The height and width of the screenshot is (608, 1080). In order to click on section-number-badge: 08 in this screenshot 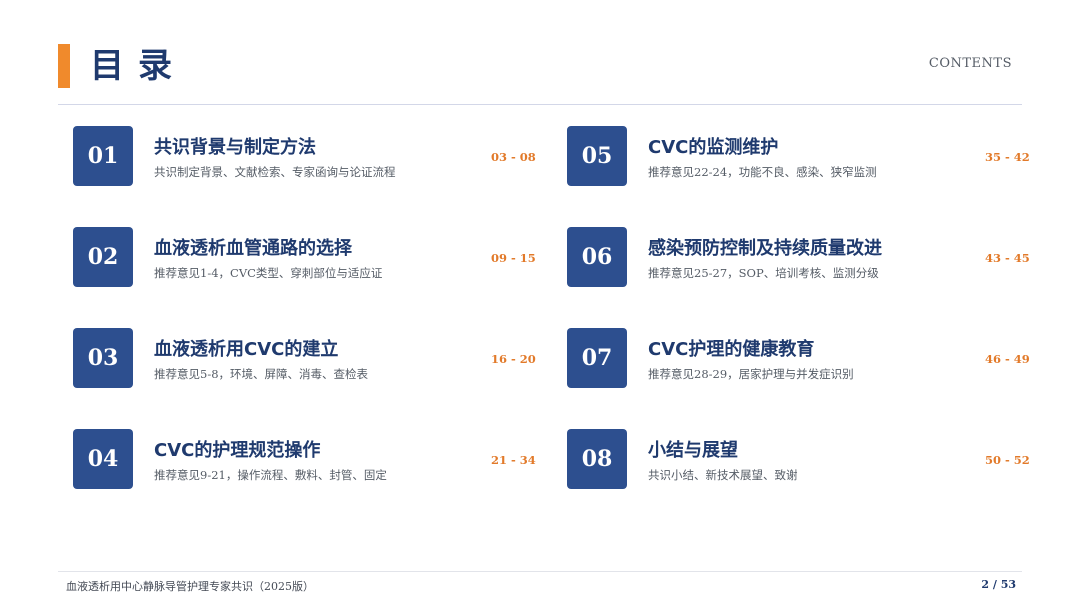, I will do `click(597, 459)`.